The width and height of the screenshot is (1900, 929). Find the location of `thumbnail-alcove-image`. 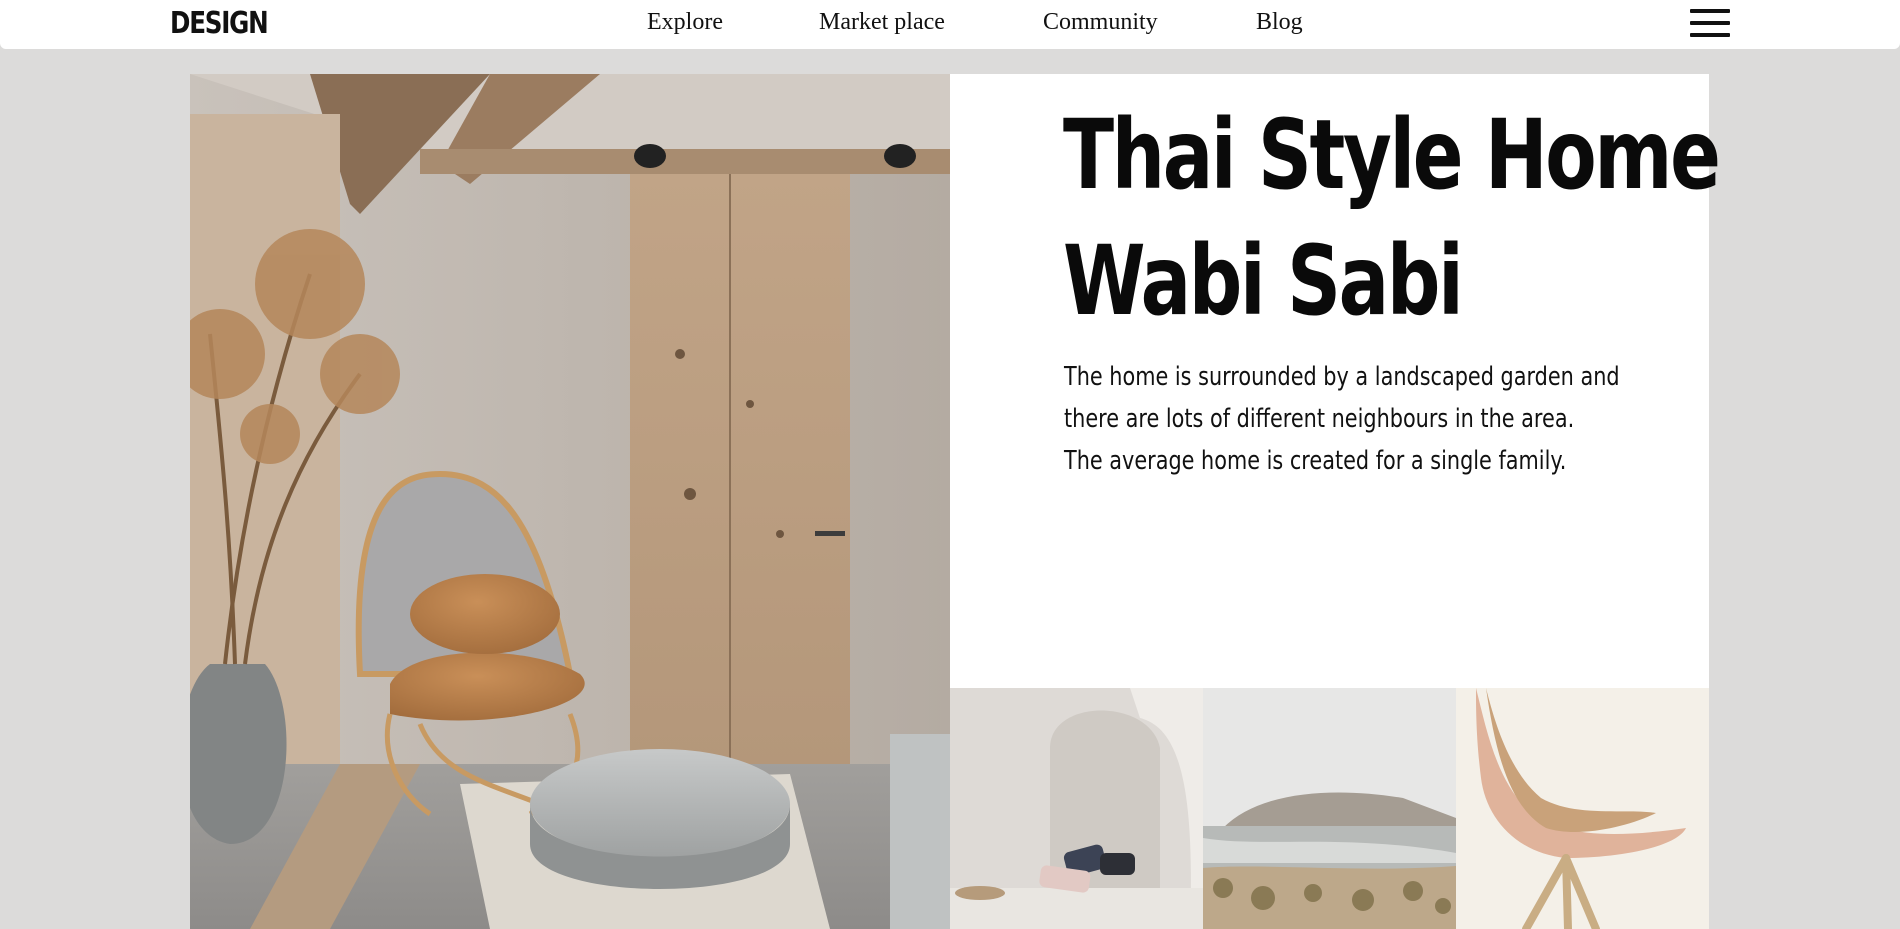

thumbnail-alcove-image is located at coordinates (1076, 808).